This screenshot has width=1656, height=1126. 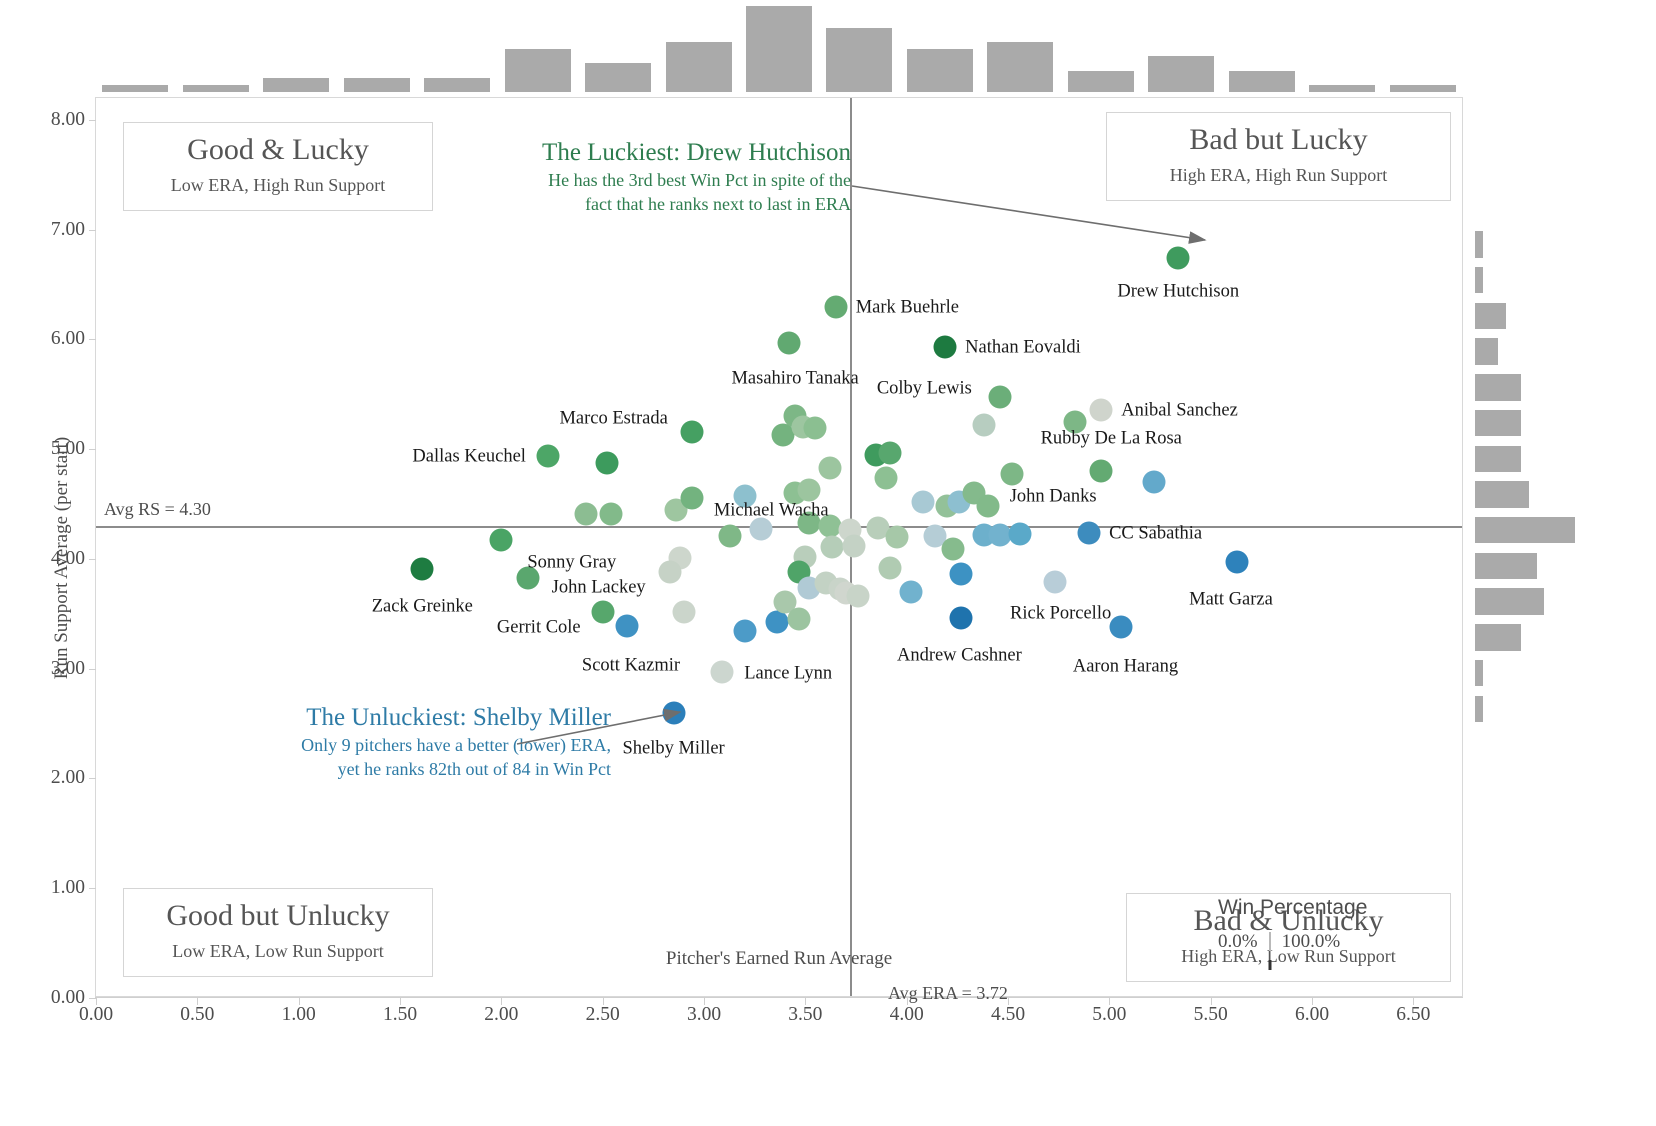 What do you see at coordinates (988, 506) in the screenshot?
I see `data-point-john-danks` at bounding box center [988, 506].